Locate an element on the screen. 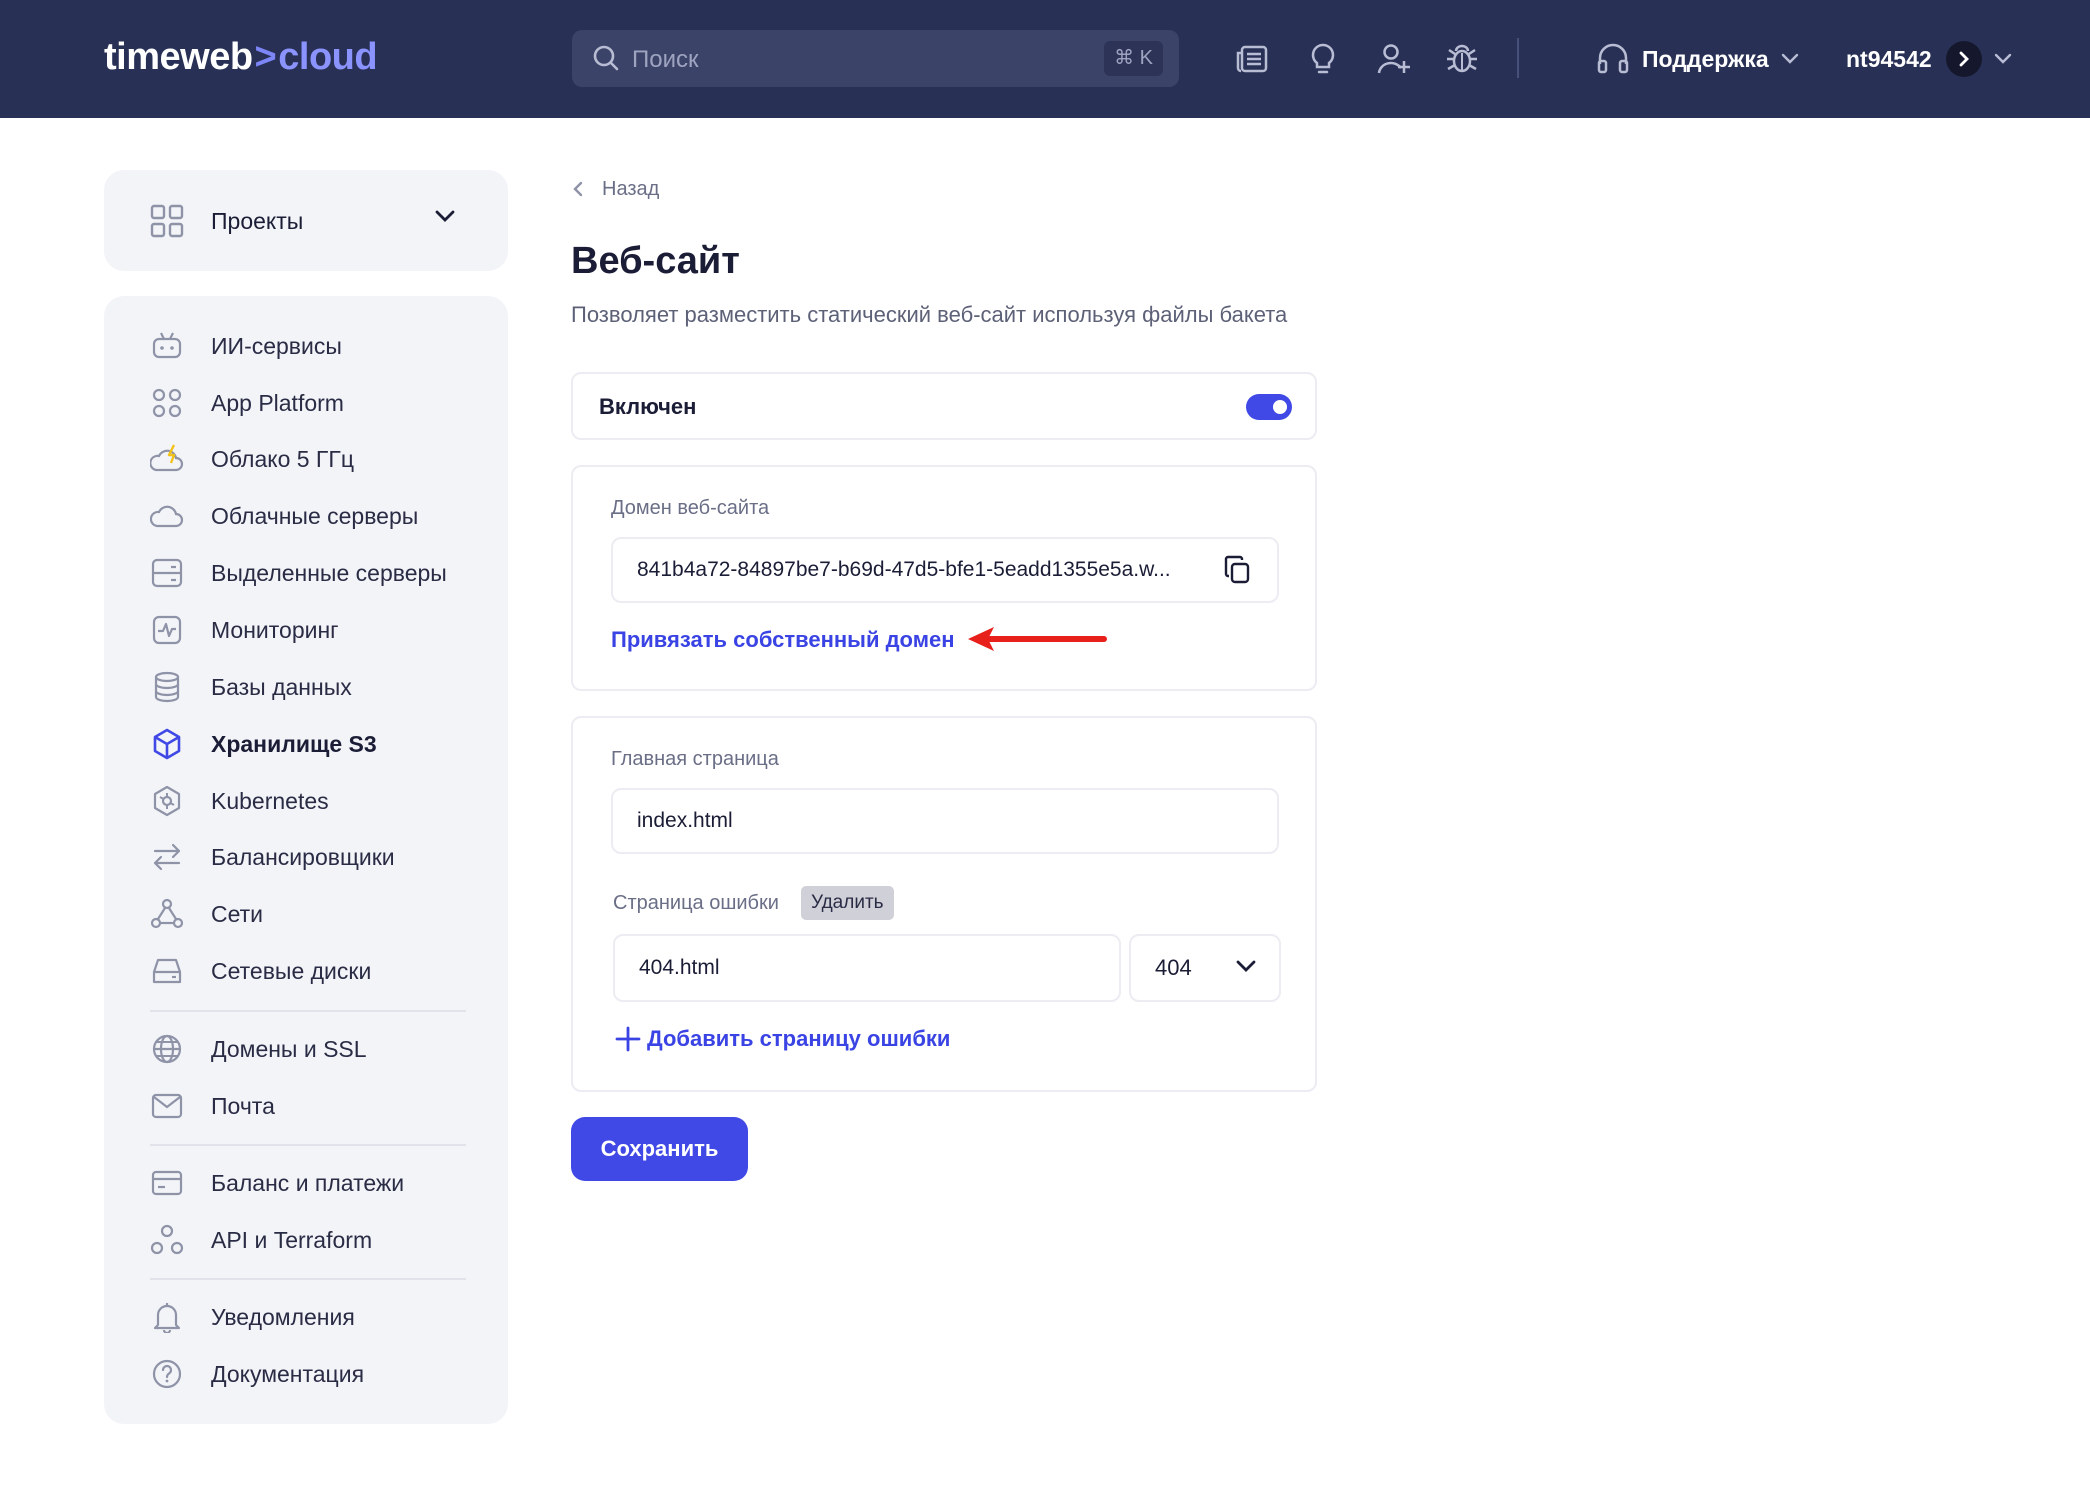 Image resolution: width=2090 pixels, height=1496 pixels. sidebar-item-s3-storage: Хранилище S3 is located at coordinates (263, 744).